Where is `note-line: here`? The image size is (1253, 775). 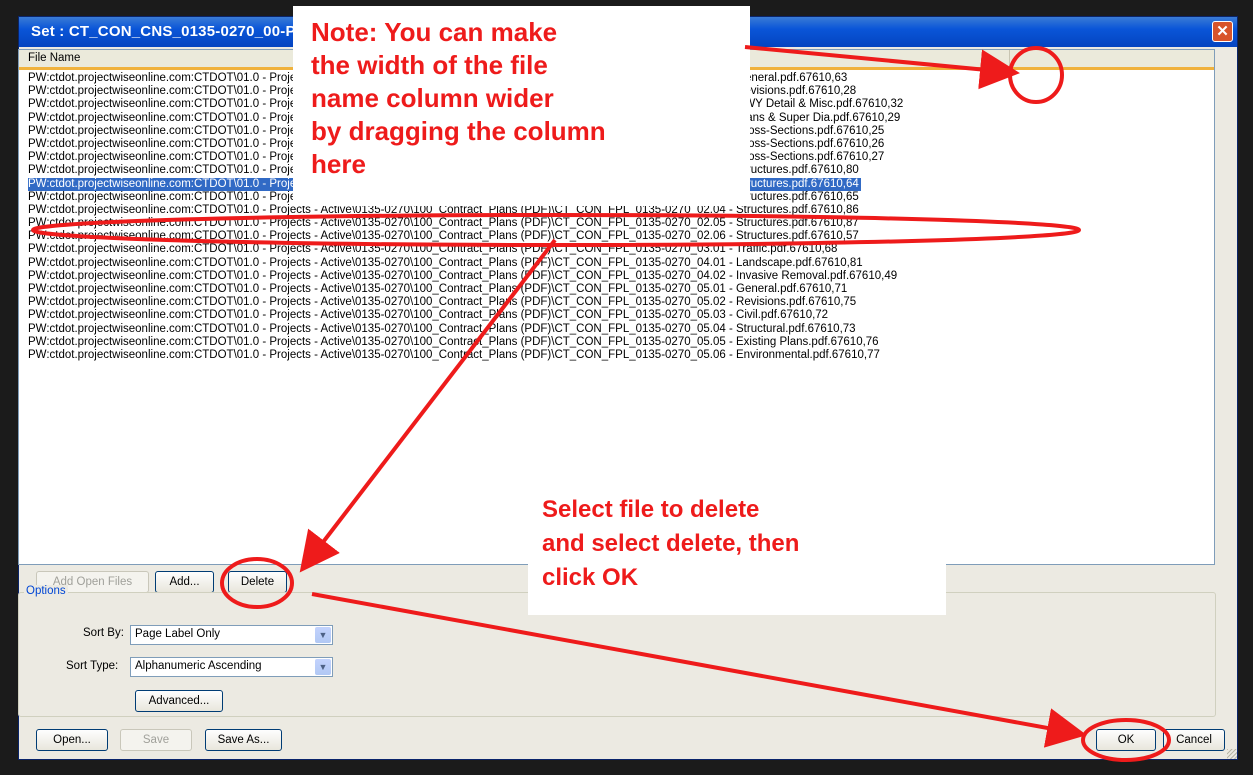
note-line: here is located at coordinates (338, 164).